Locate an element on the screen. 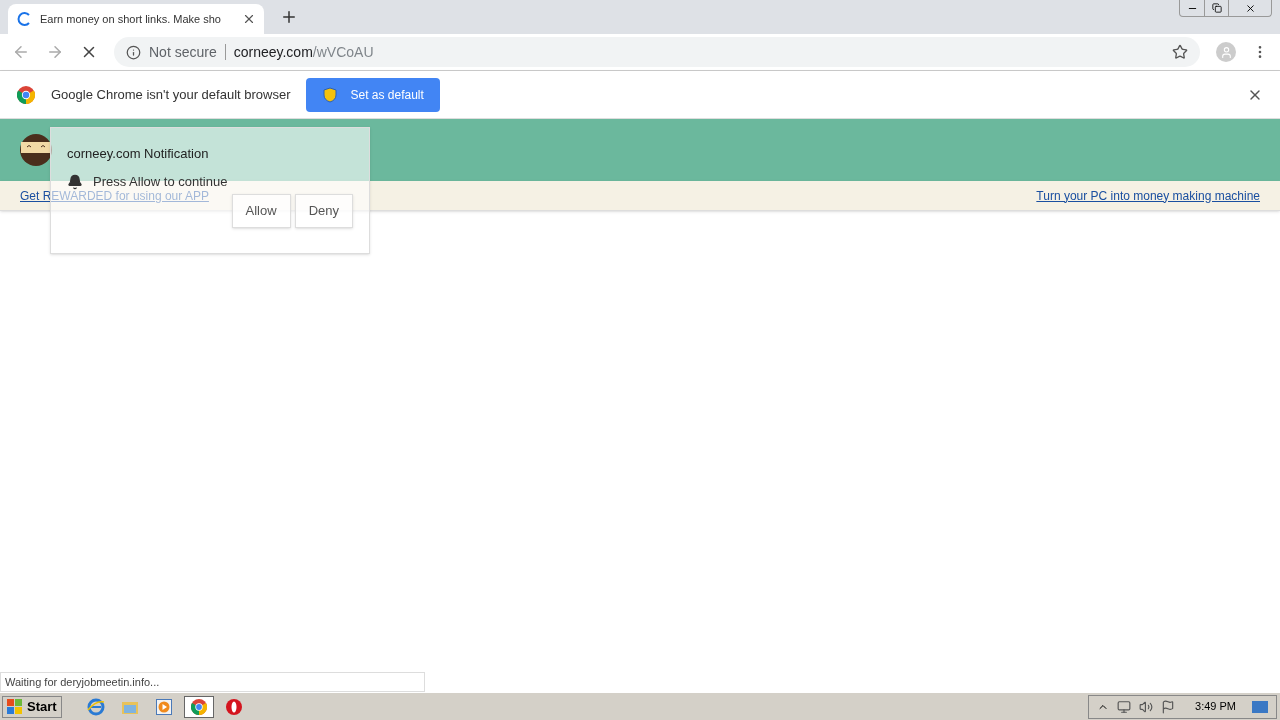 The height and width of the screenshot is (720, 1280). windows-logo-icon is located at coordinates (15, 706).